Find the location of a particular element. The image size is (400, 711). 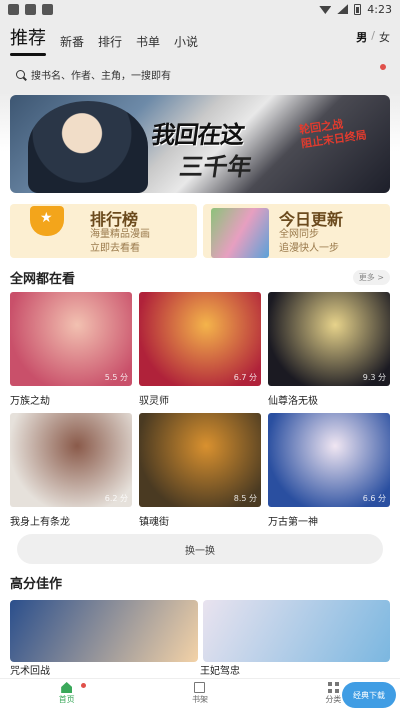

nav-home-label: 首页 is located at coordinates (66, 699).